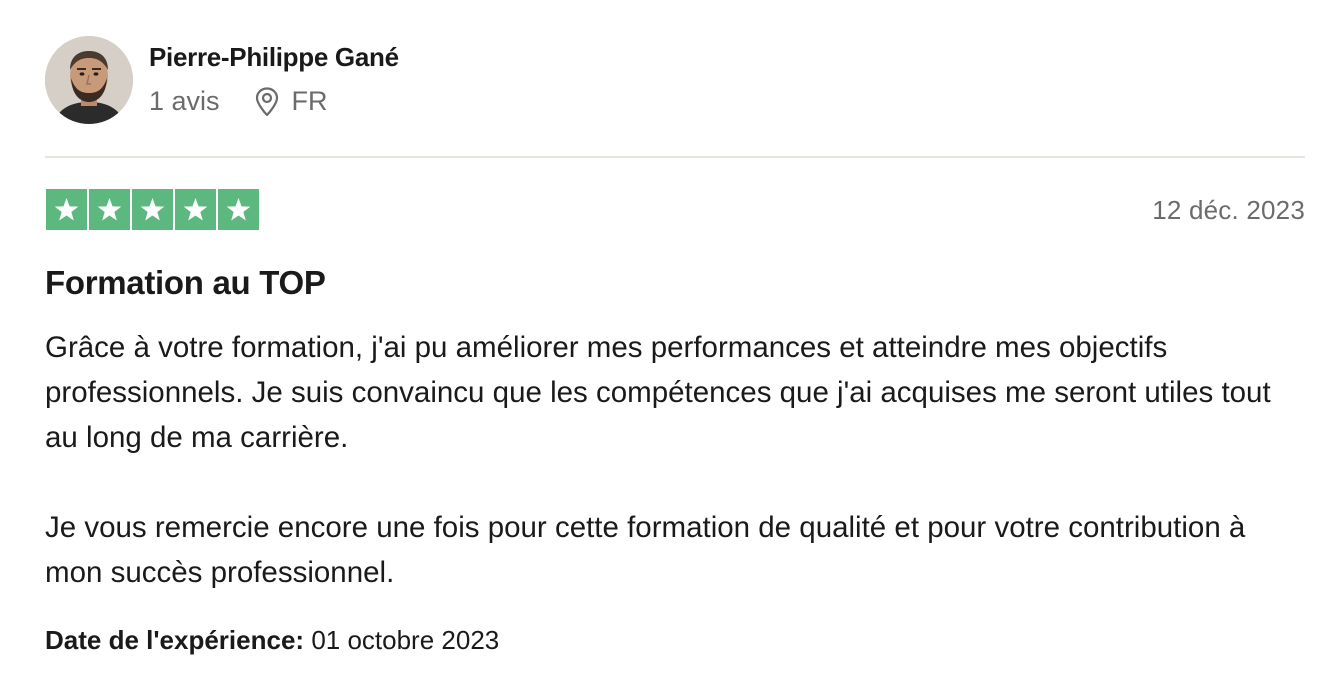 This screenshot has width=1338, height=686. I want to click on avatar, so click(89, 80).